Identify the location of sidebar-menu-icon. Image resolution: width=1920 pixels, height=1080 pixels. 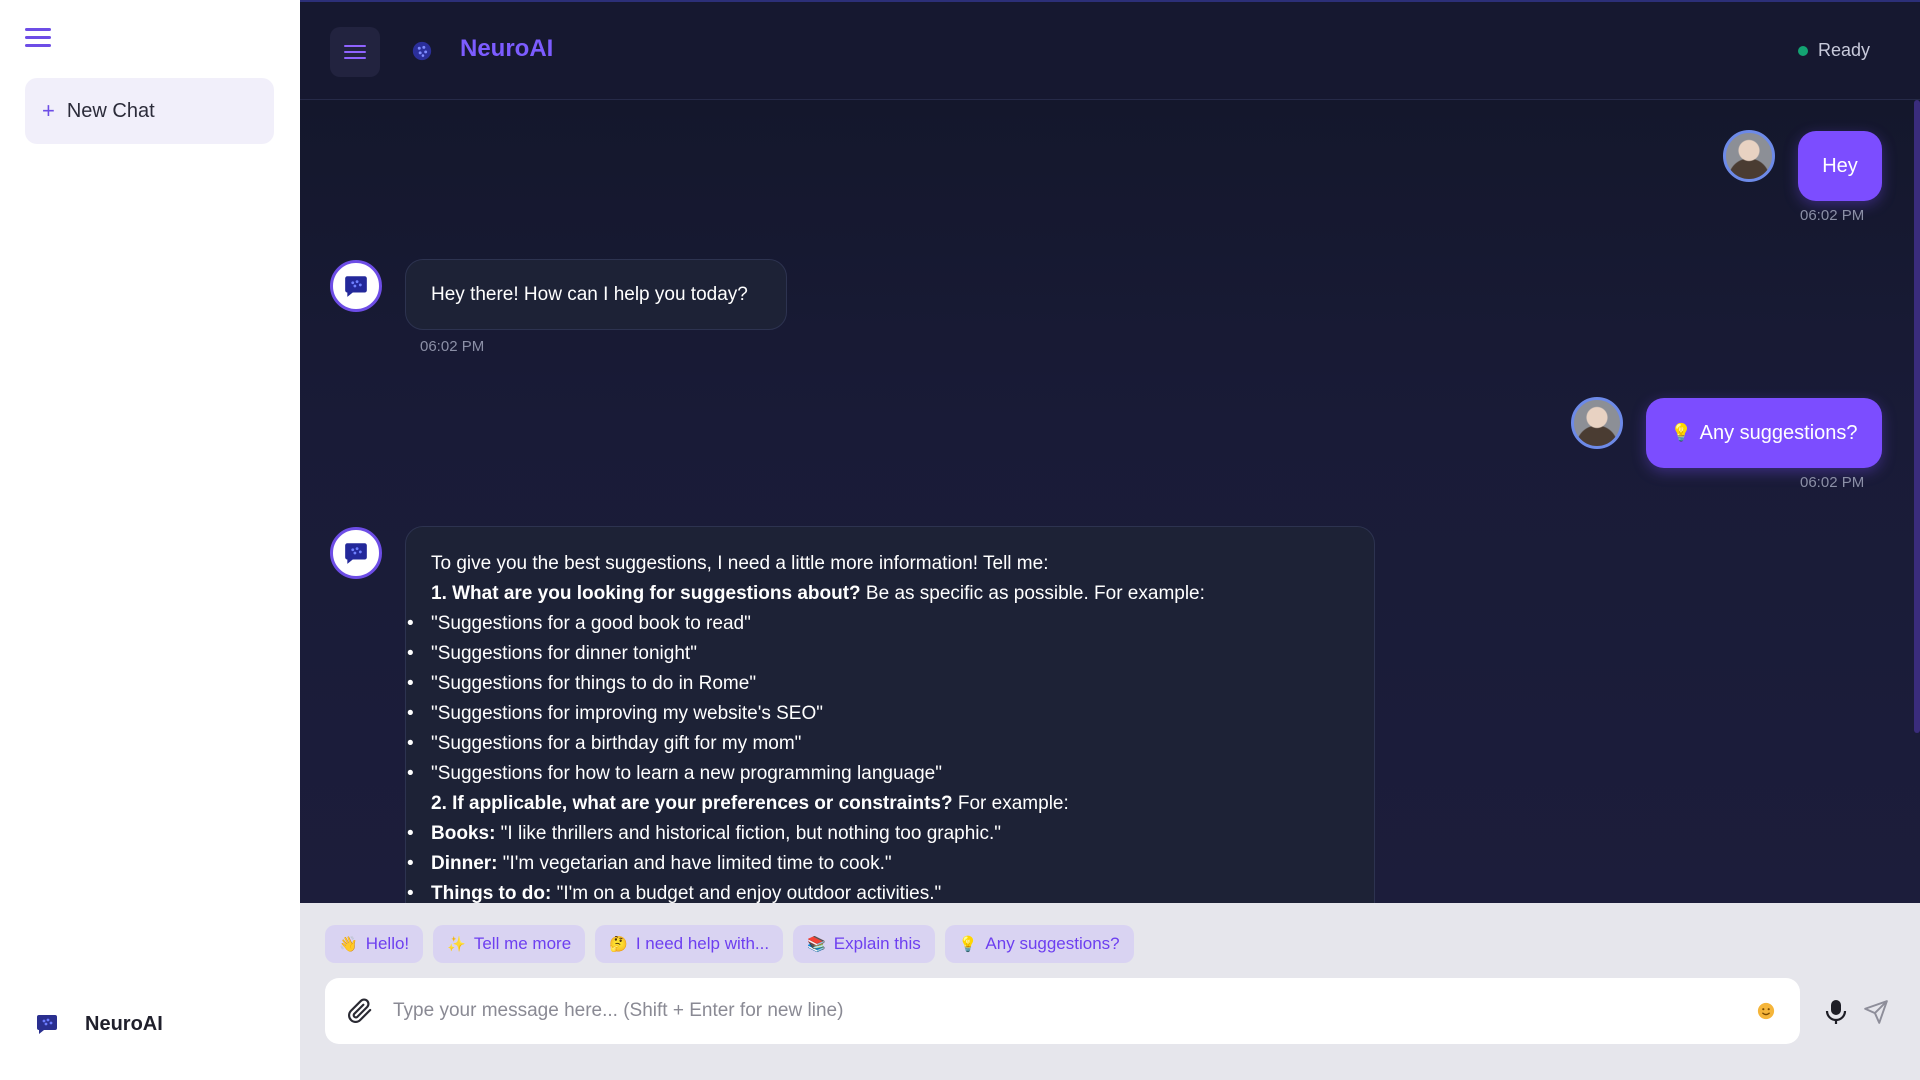
(38, 39).